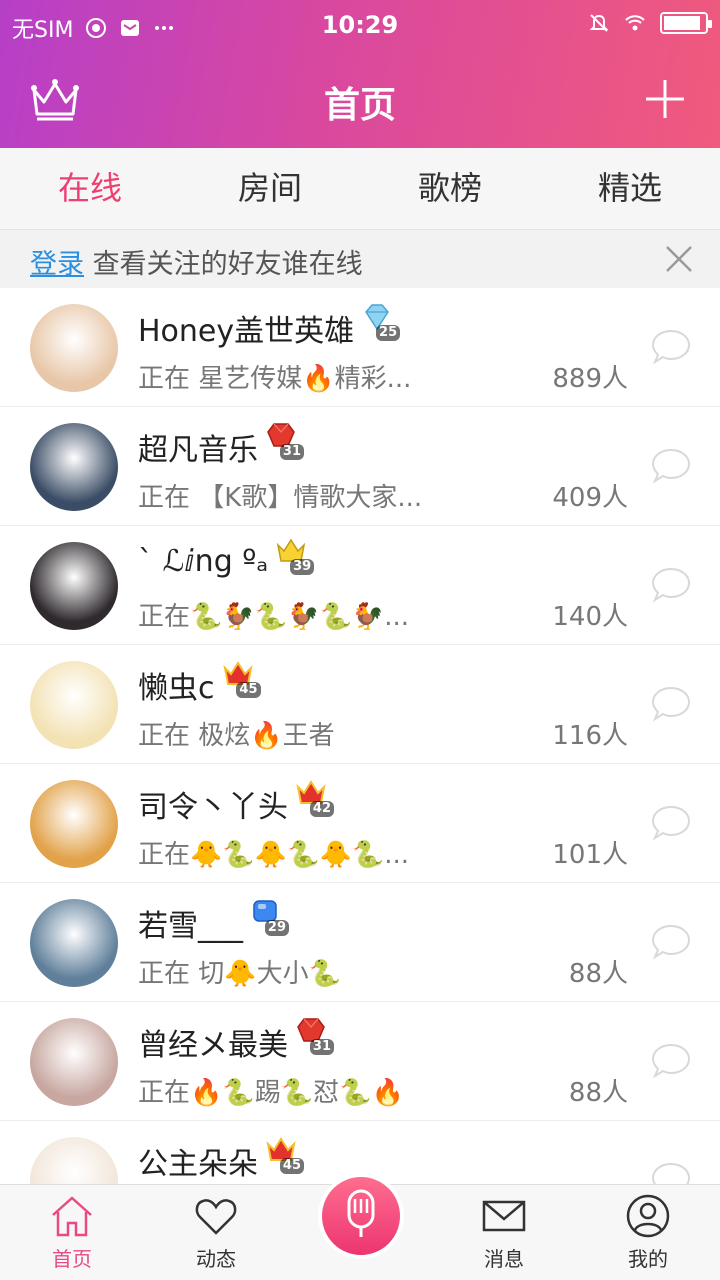  What do you see at coordinates (227, 264) in the screenshot?
I see `notice-message: 查看关注的好友谁在线` at bounding box center [227, 264].